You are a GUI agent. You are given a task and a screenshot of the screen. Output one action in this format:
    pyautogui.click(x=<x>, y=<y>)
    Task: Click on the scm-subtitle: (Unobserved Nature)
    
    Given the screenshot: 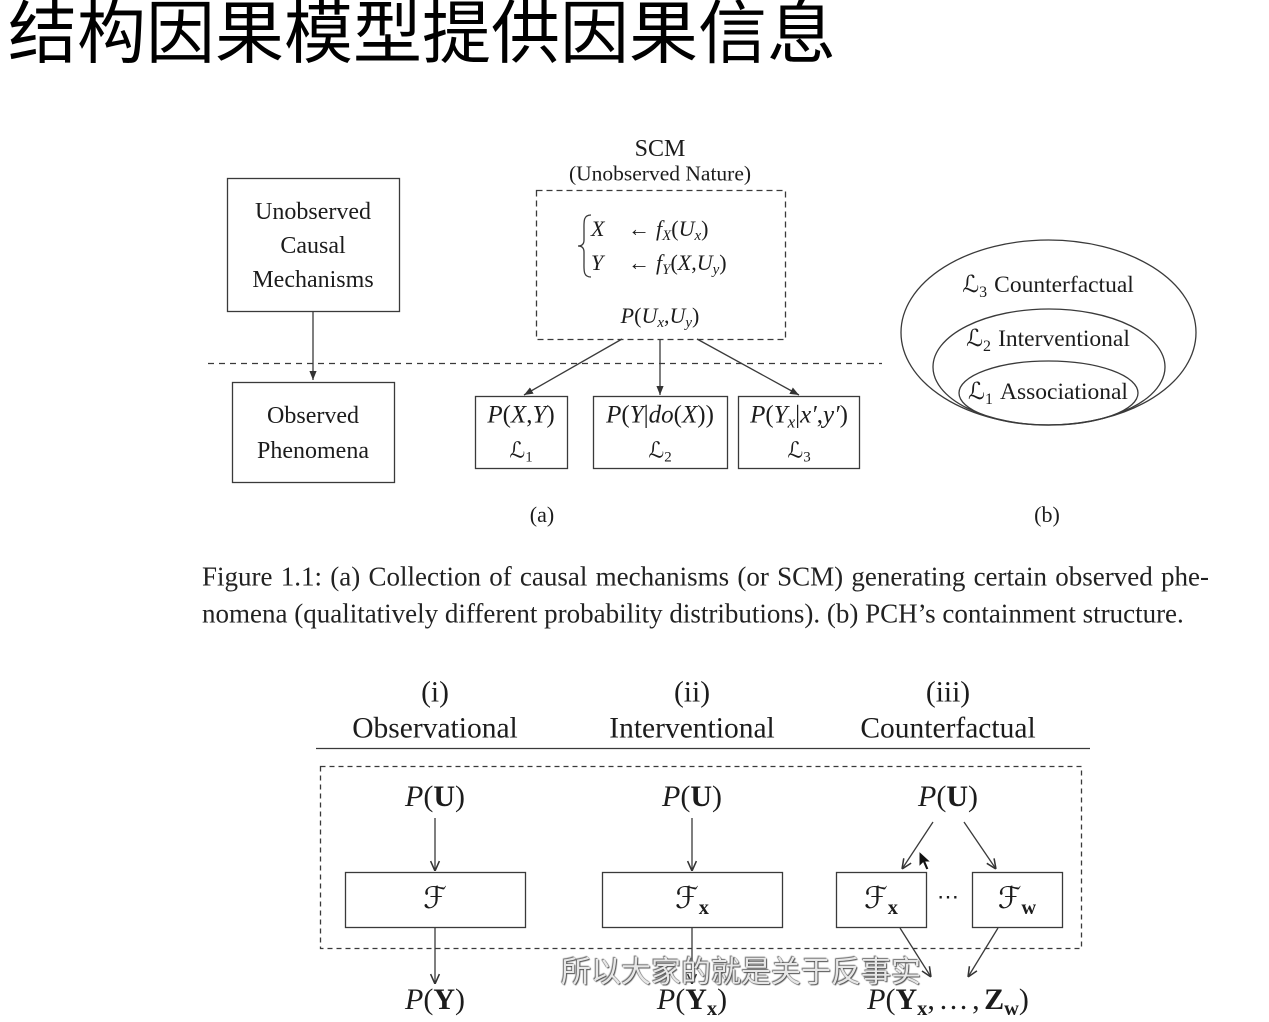 What is the action you would take?
    pyautogui.click(x=660, y=173)
    